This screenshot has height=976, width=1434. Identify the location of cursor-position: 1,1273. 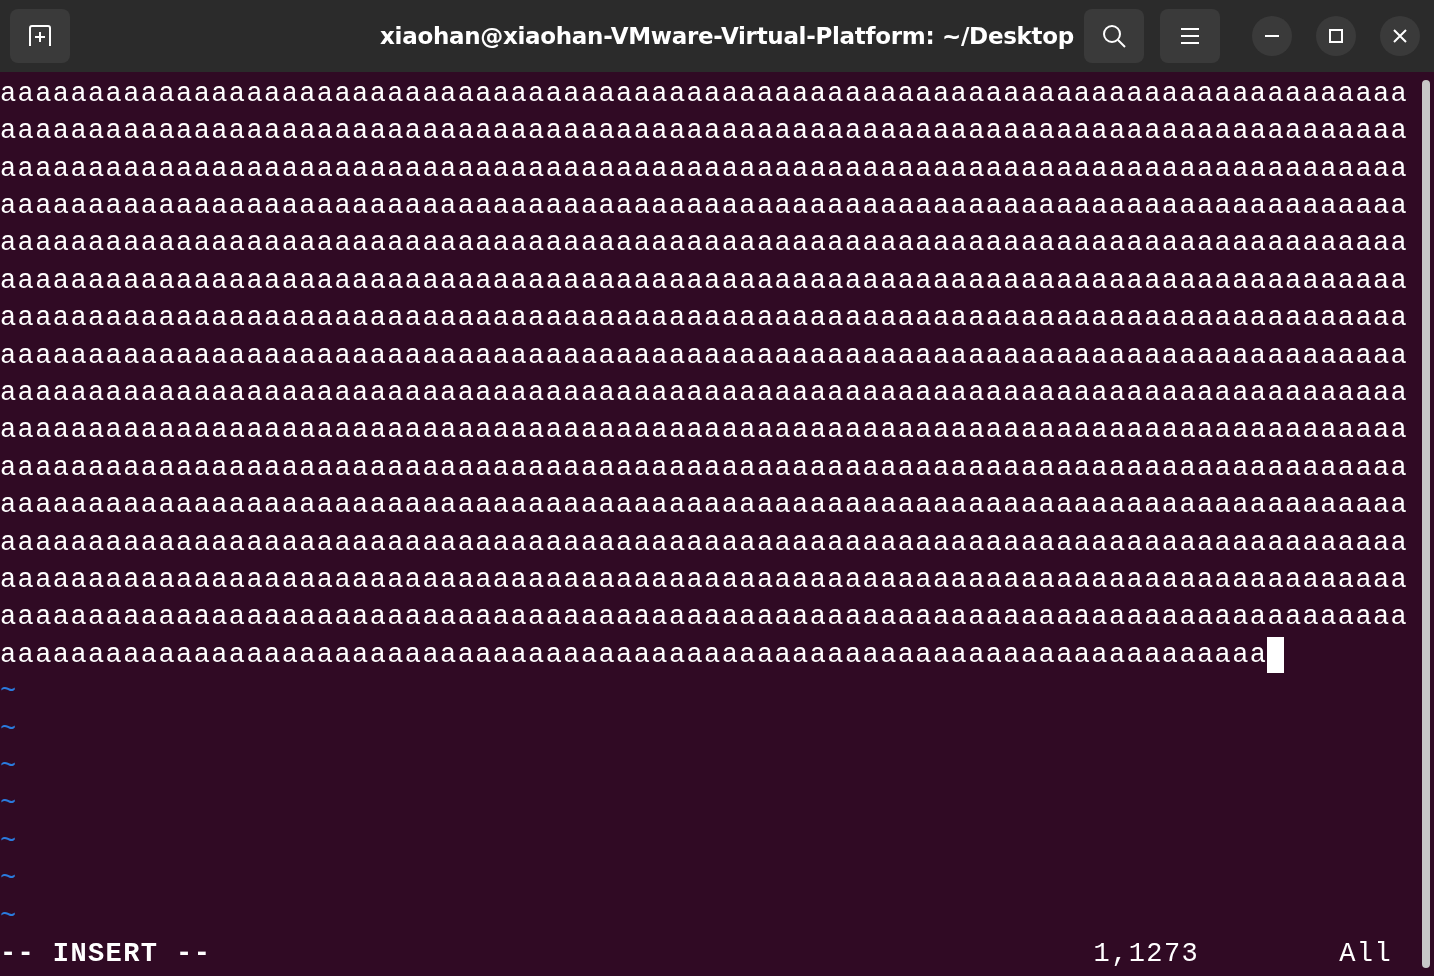
(1146, 954).